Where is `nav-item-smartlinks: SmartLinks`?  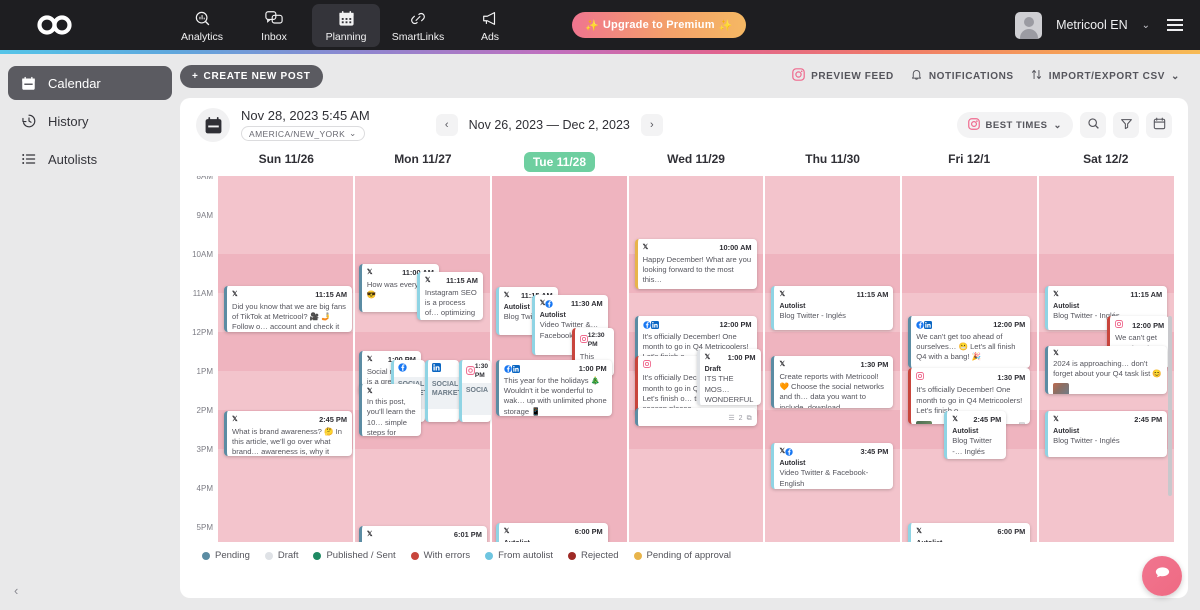
nav-item-smartlinks: SmartLinks is located at coordinates (418, 25).